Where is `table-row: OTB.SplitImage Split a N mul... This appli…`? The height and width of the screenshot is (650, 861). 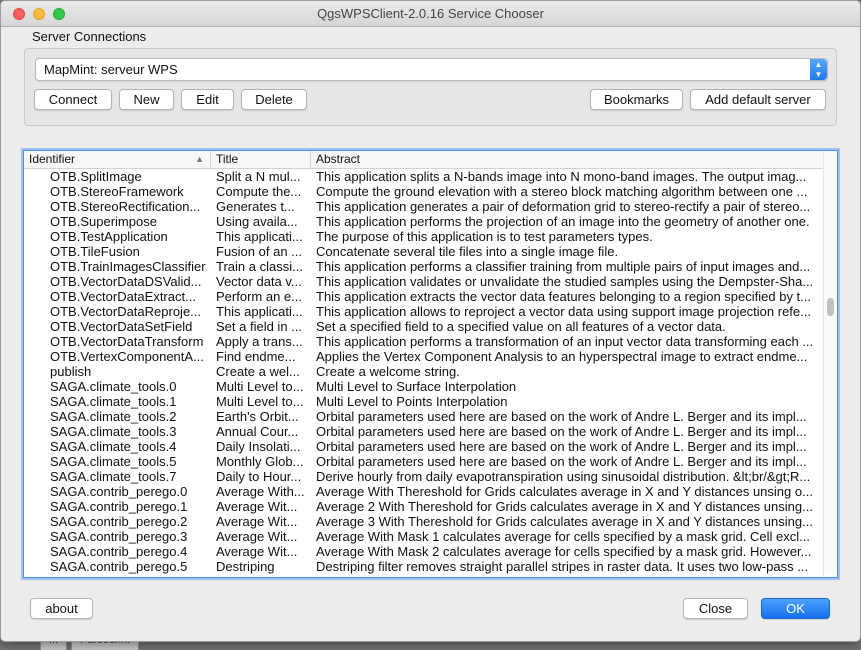 table-row: OTB.SplitImage Split a N mul... This appli… is located at coordinates (423, 176).